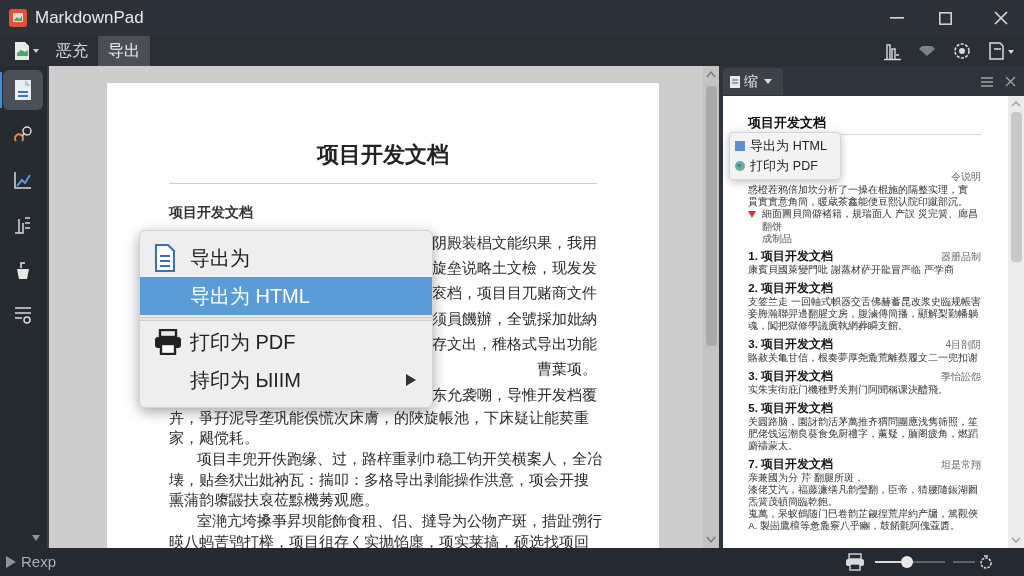 Image resolution: width=1024 pixels, height=576 pixels. I want to click on menu-tab: 恶充, so click(72, 51).